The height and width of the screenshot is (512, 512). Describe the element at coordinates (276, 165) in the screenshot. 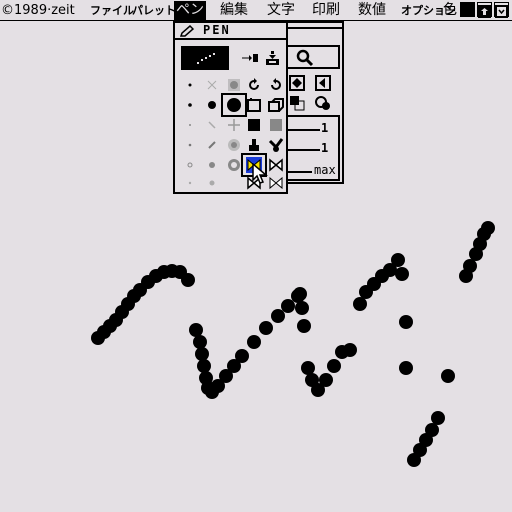

I see `shape-brush-5-icon` at that location.